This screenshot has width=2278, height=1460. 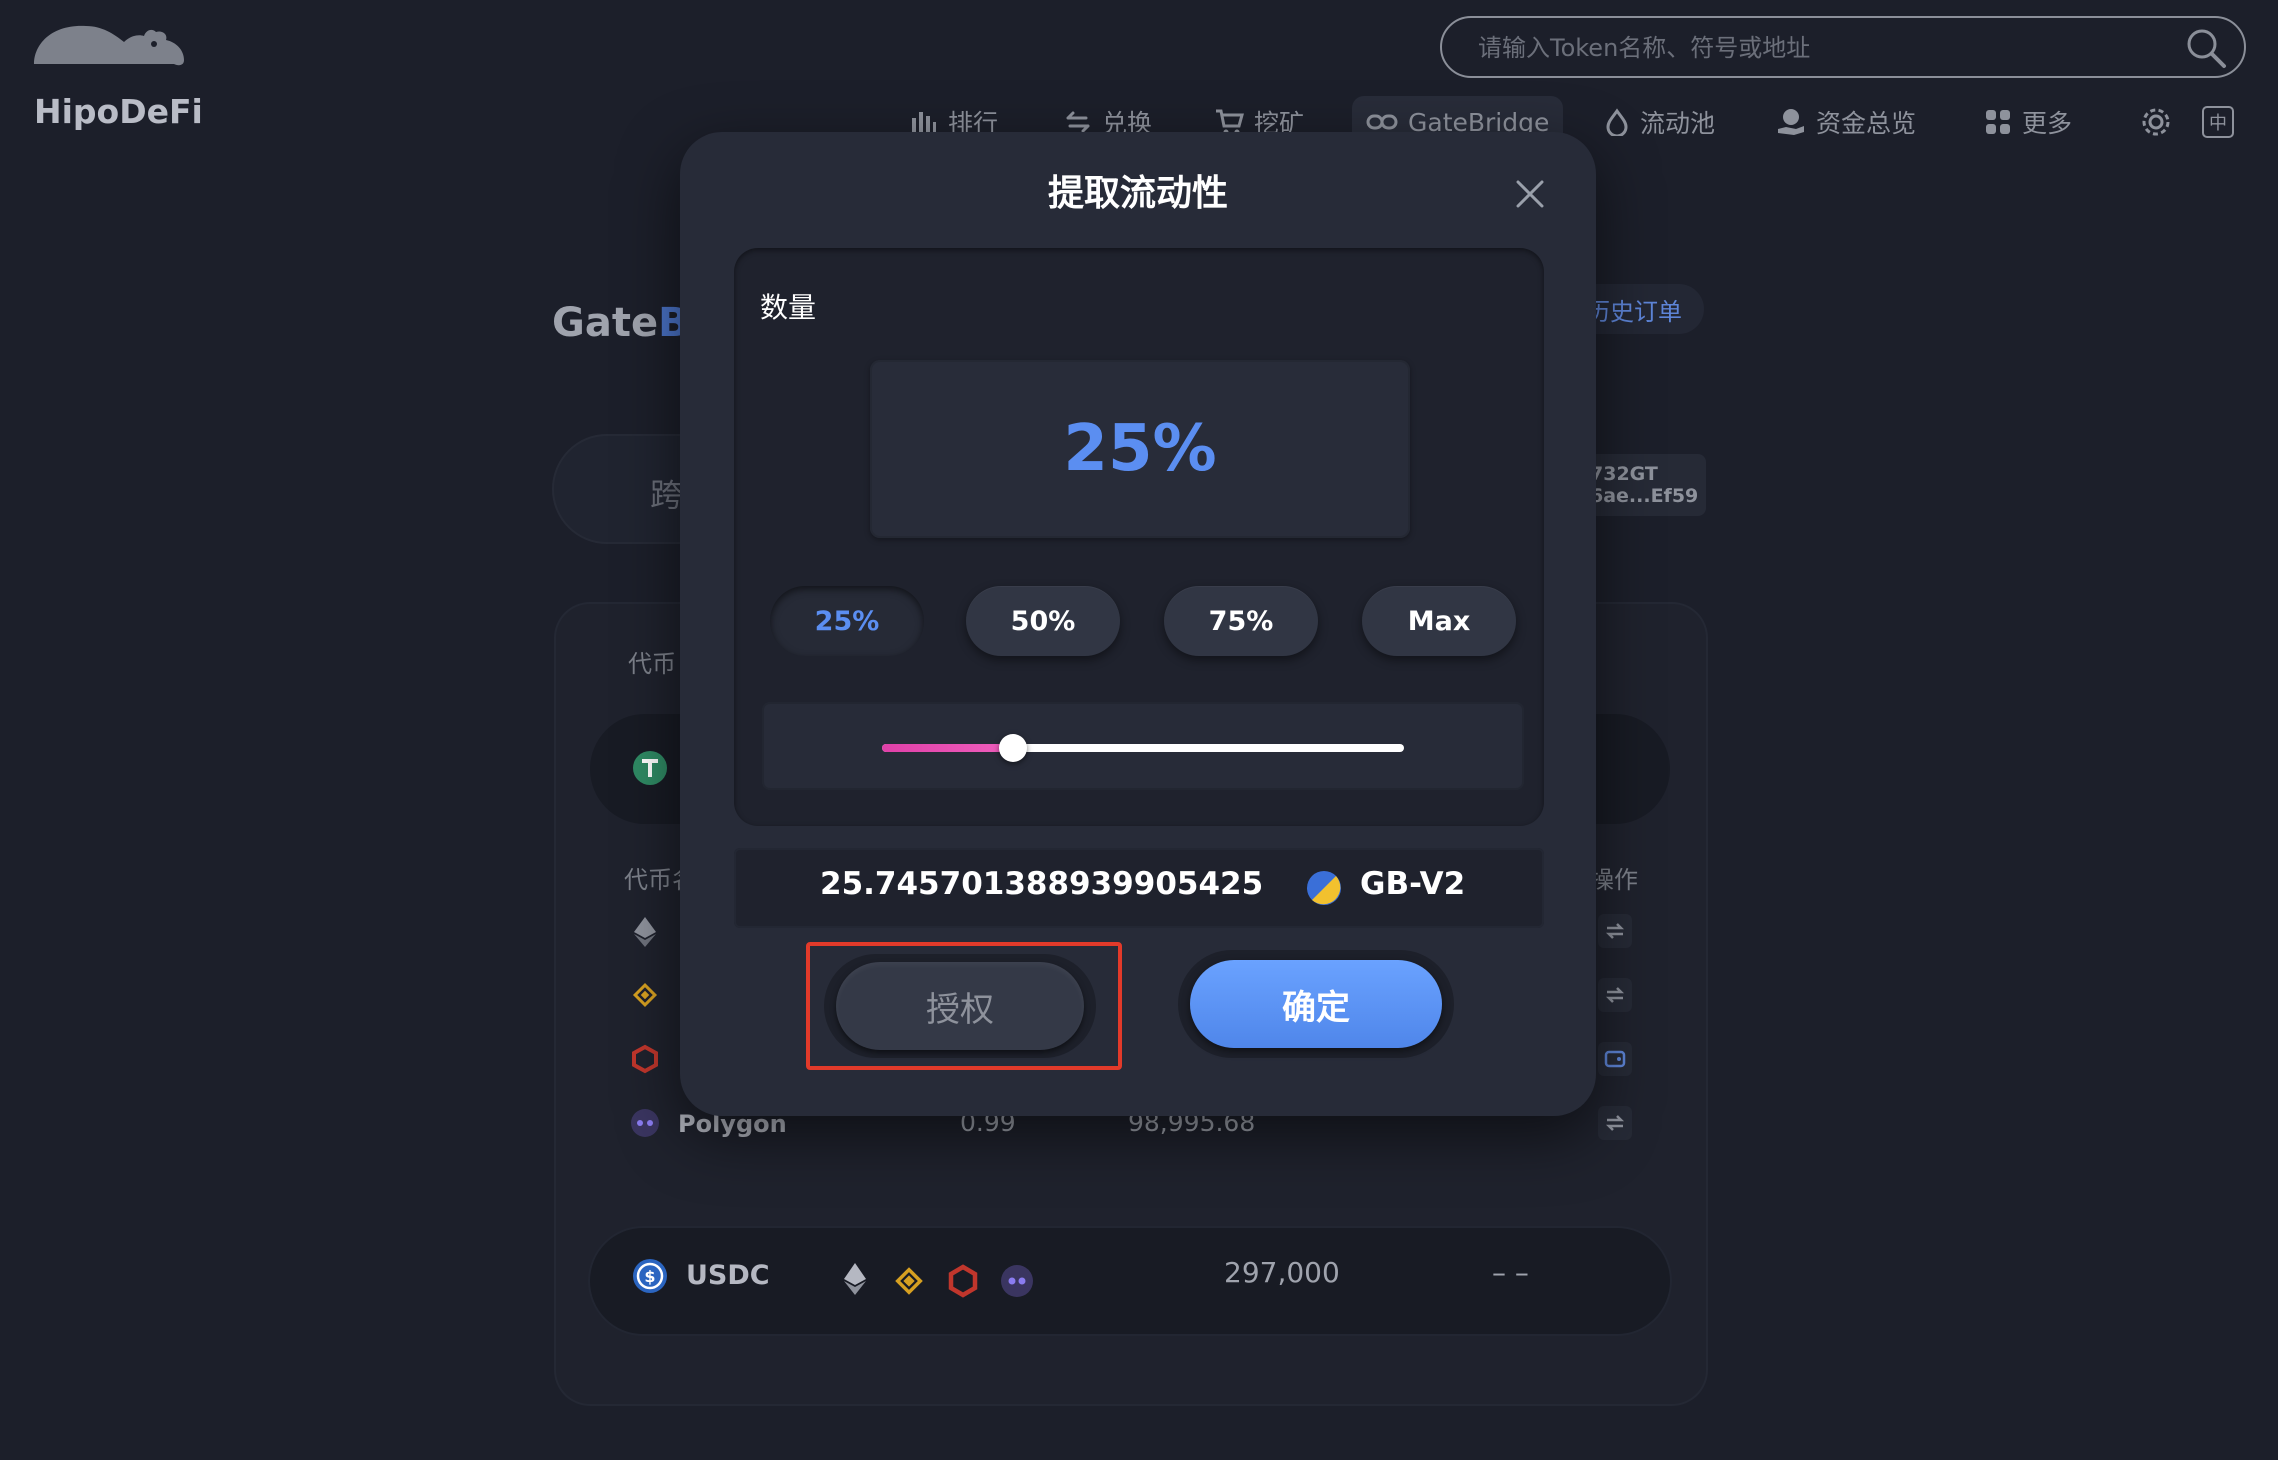 I want to click on modal-title: 提取流动性, so click(x=1137, y=193).